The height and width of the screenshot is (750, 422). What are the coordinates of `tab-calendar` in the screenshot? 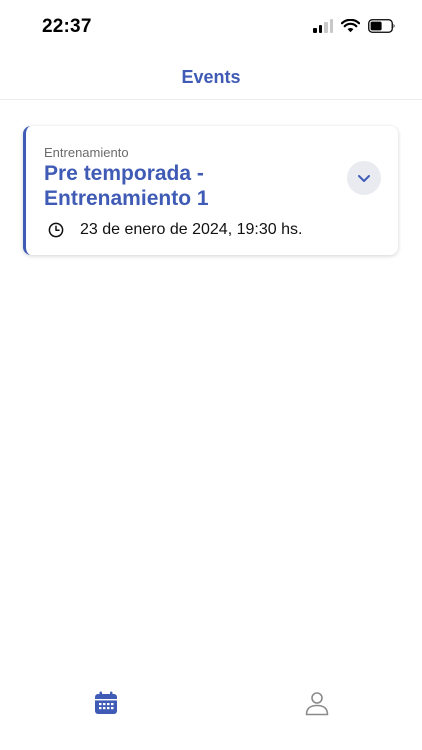 It's located at (105, 718).